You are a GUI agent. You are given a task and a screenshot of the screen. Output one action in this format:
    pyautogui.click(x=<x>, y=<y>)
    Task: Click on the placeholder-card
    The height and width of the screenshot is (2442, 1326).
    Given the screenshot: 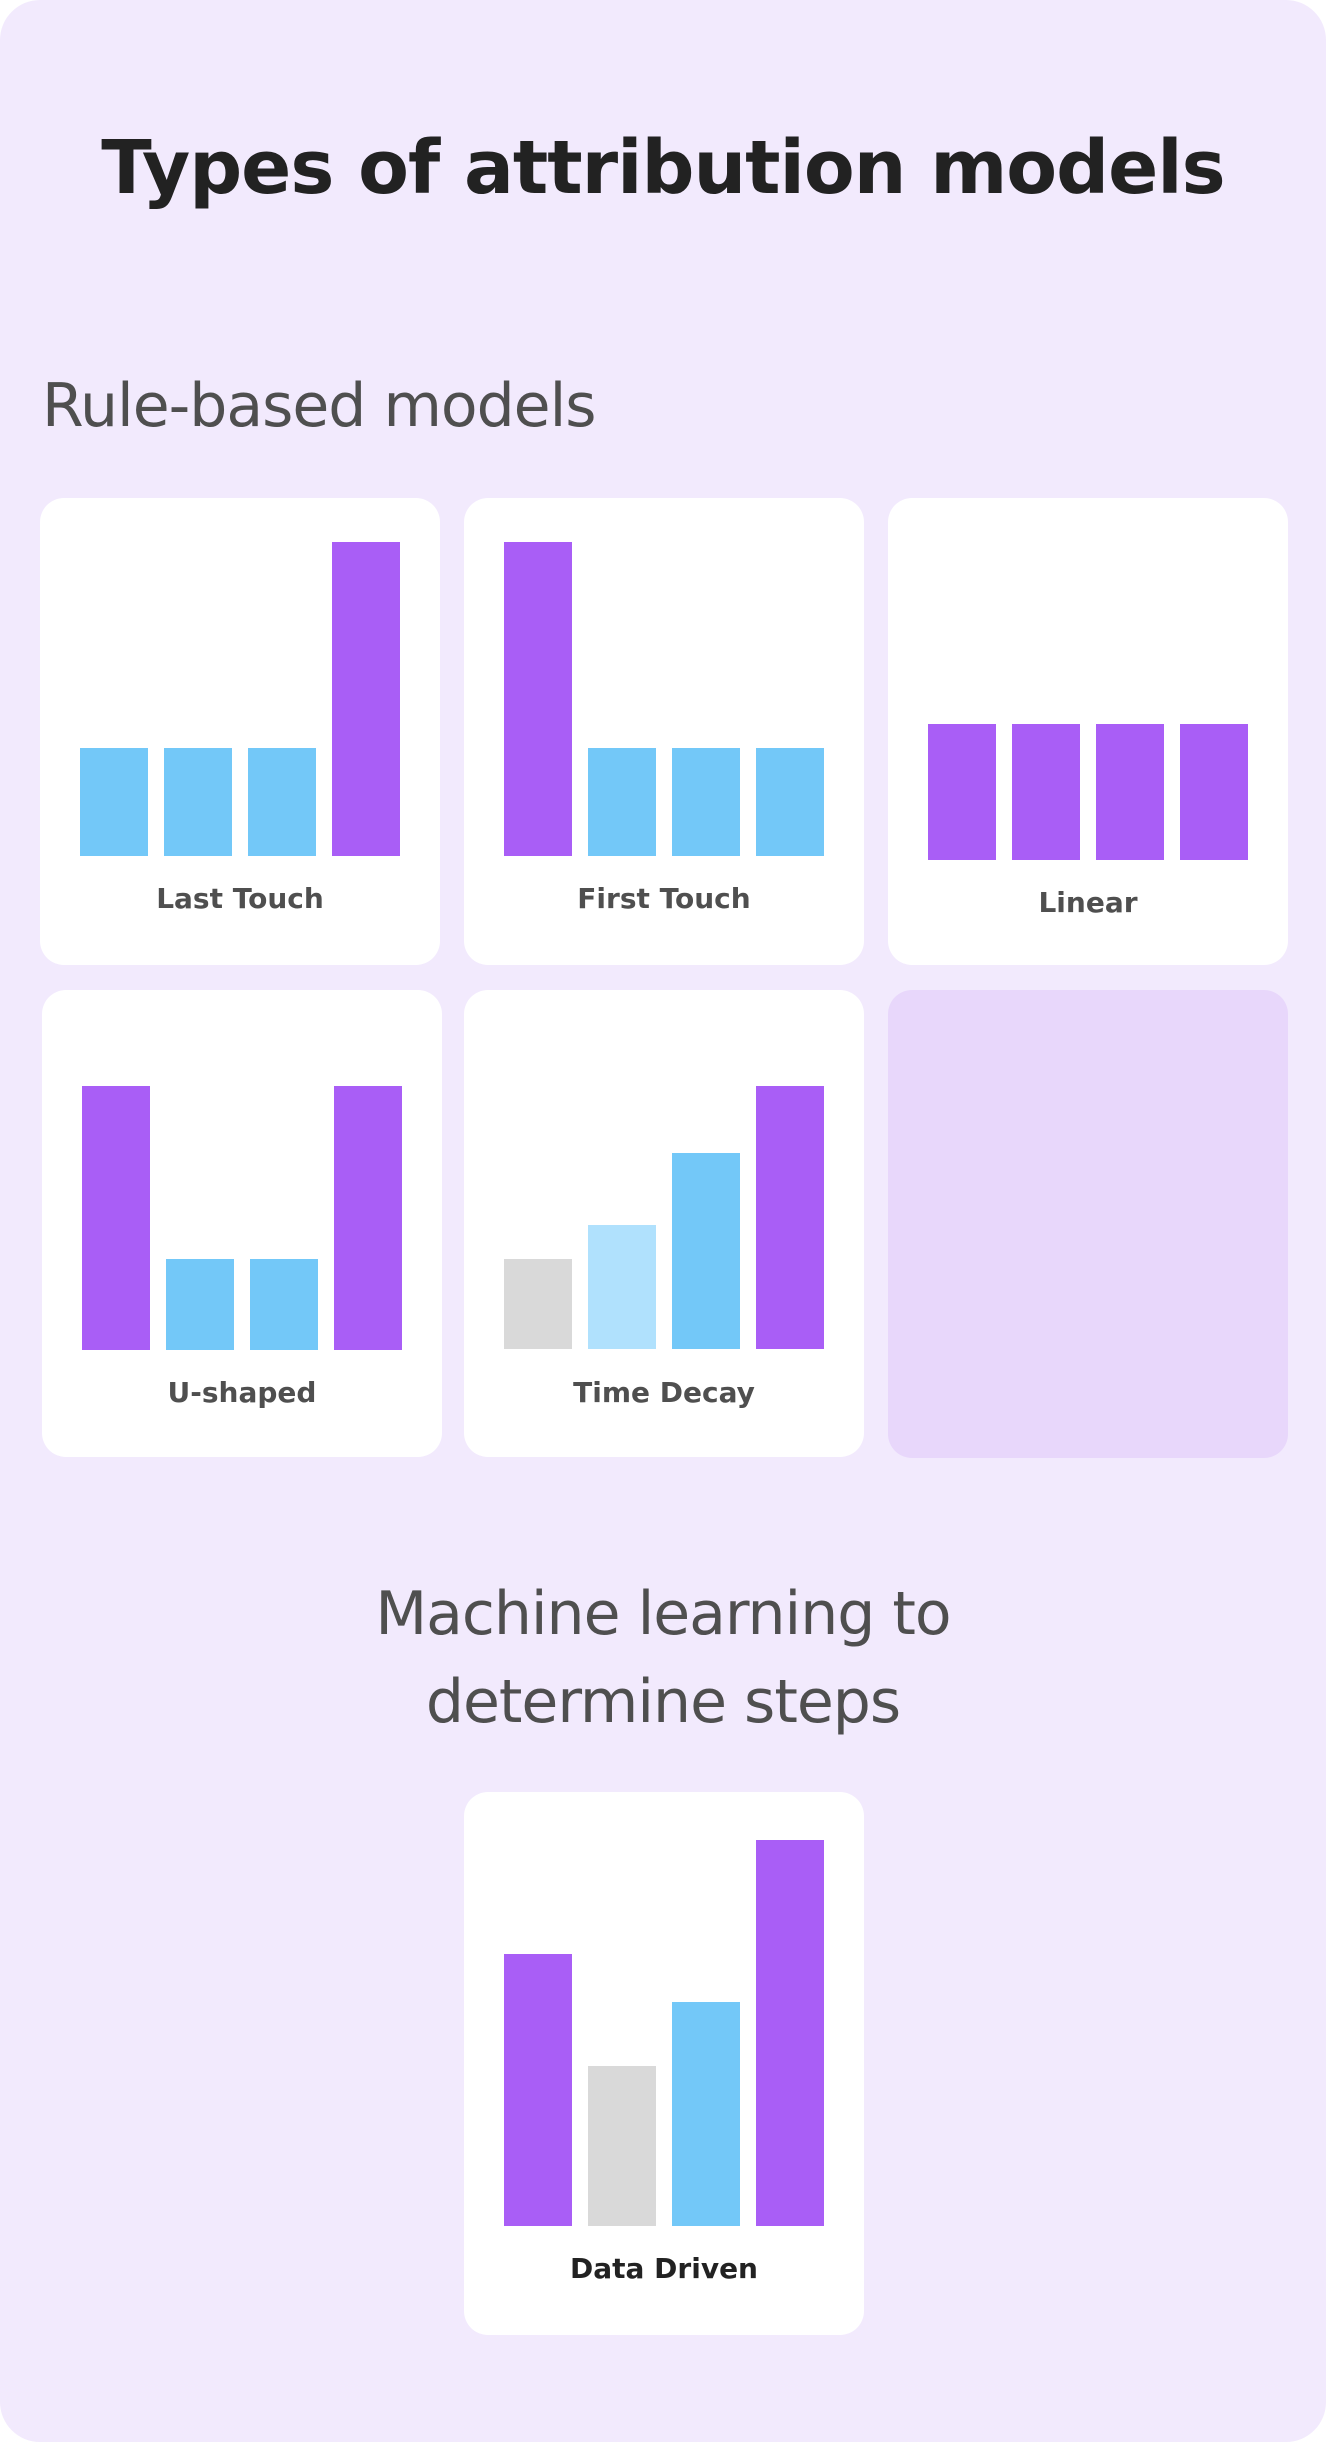 What is the action you would take?
    pyautogui.click(x=1088, y=1224)
    